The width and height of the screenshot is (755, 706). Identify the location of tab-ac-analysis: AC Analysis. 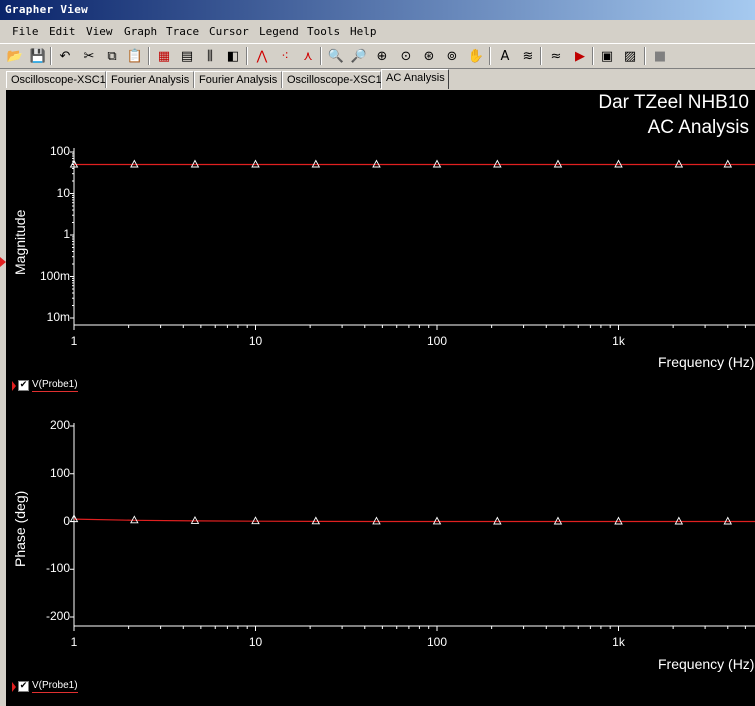
(415, 79).